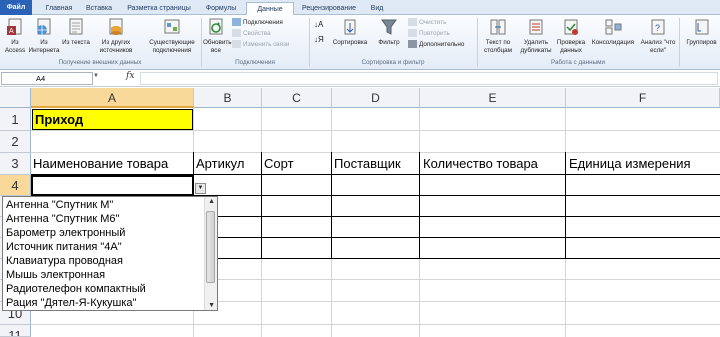 This screenshot has height=337, width=720. I want to click on tab-review: Рецензирование, so click(329, 8).